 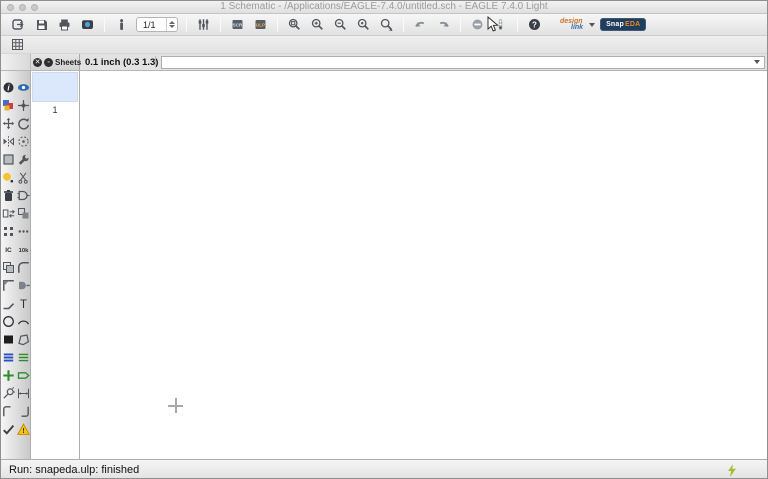 I want to click on stepper-down-icon, so click(x=172, y=26).